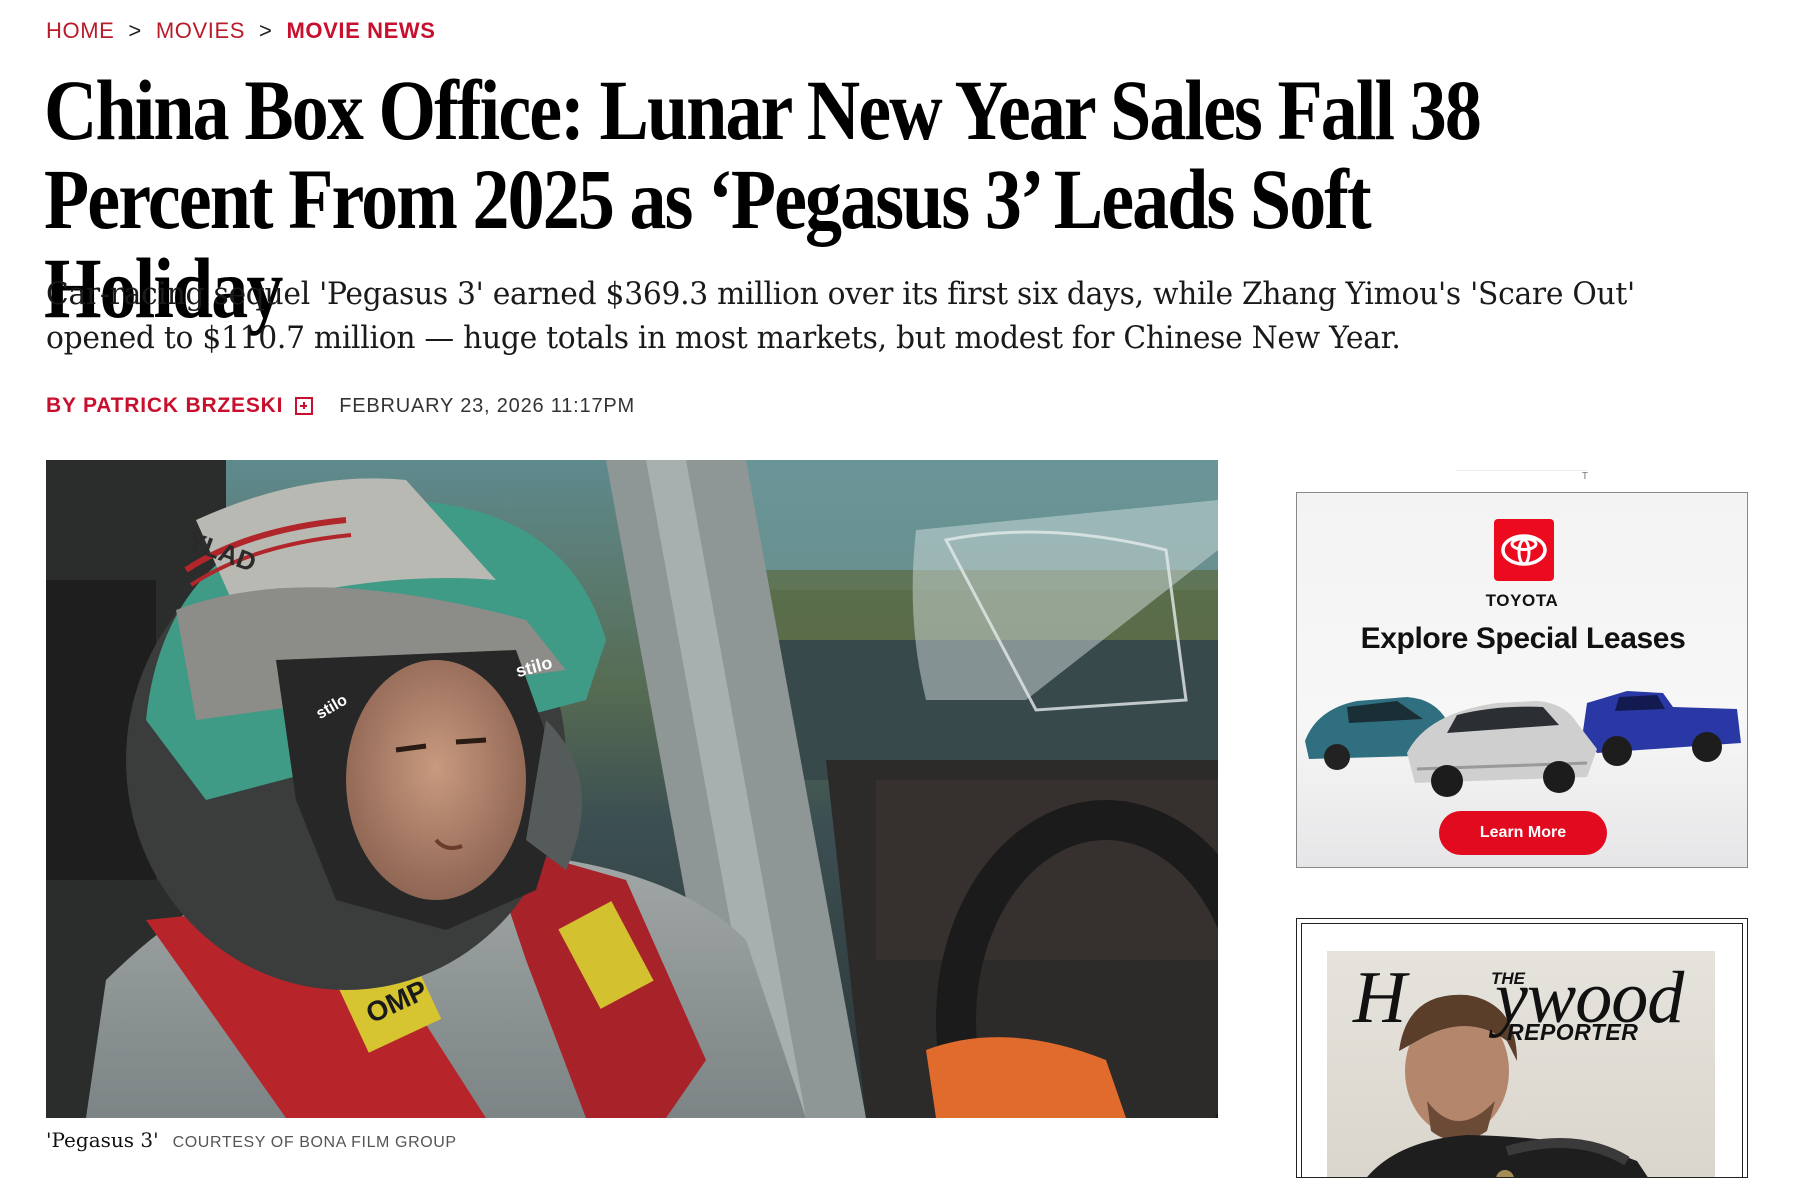 The image size is (1794, 1178). What do you see at coordinates (1522, 680) in the screenshot?
I see `toyota-ad: TOYOTA Explore Special Leases Learn More` at bounding box center [1522, 680].